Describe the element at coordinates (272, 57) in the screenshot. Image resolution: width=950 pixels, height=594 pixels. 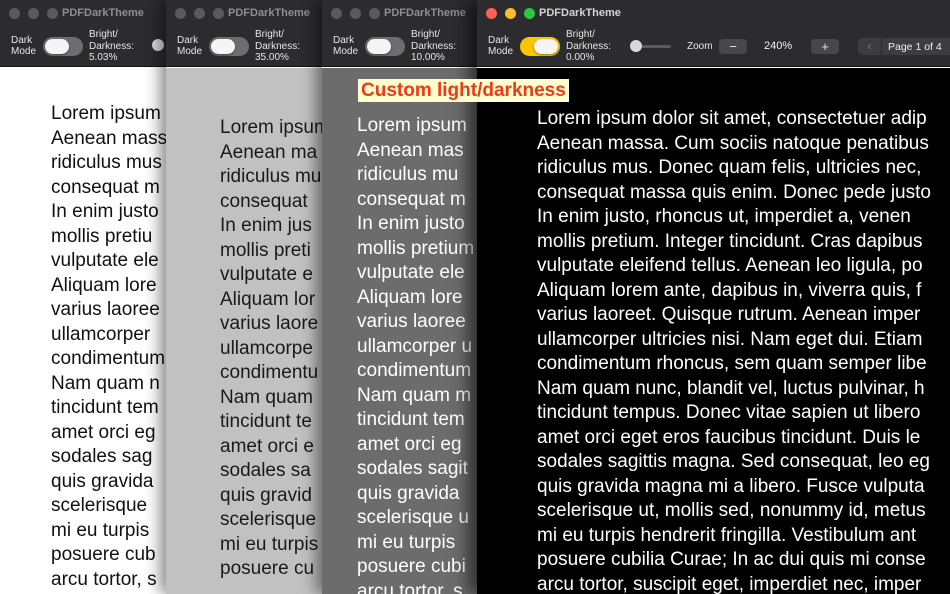
I see `brightness-value: 35.00%` at that location.